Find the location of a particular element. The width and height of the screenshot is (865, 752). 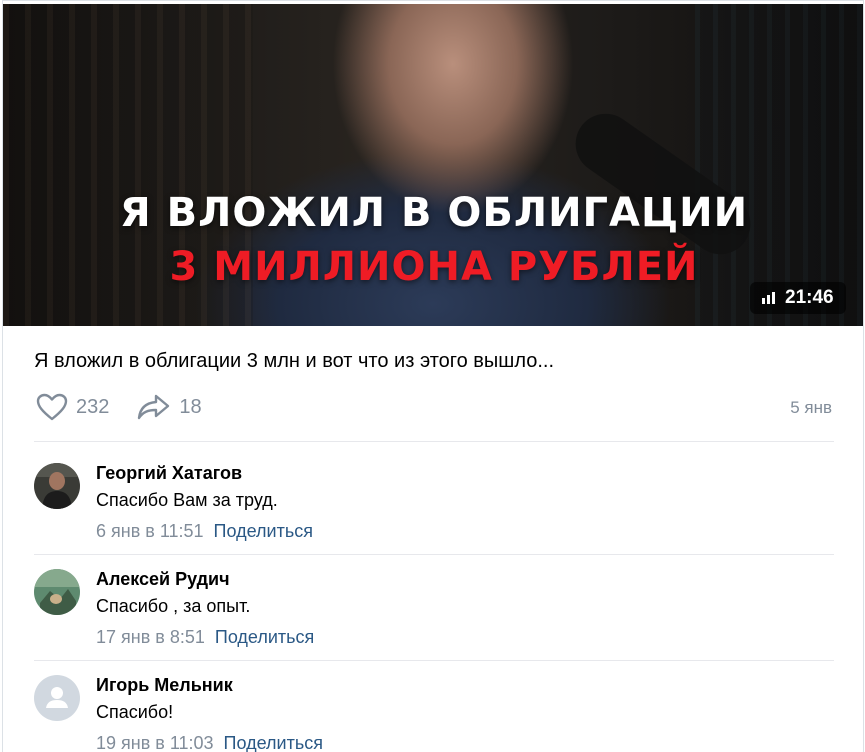

comment-time: 17 янв в 8:51 is located at coordinates (150, 637).